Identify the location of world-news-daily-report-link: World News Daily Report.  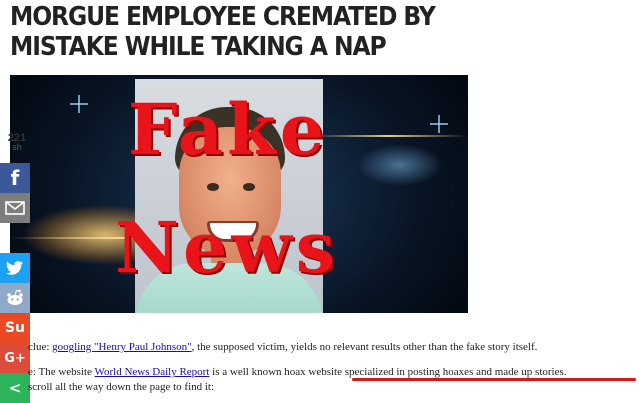
(152, 372).